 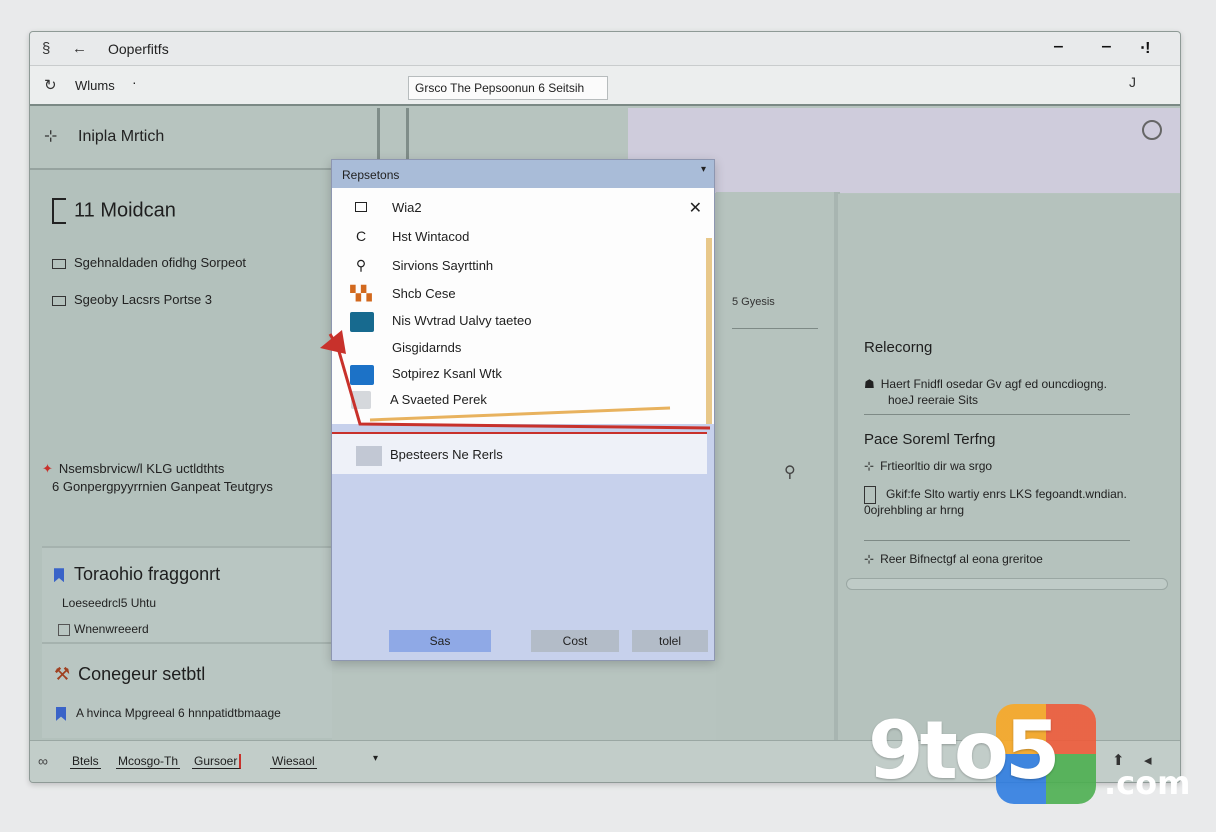 What do you see at coordinates (703, 169) in the screenshot?
I see `chevron-down-icon: ▾` at bounding box center [703, 169].